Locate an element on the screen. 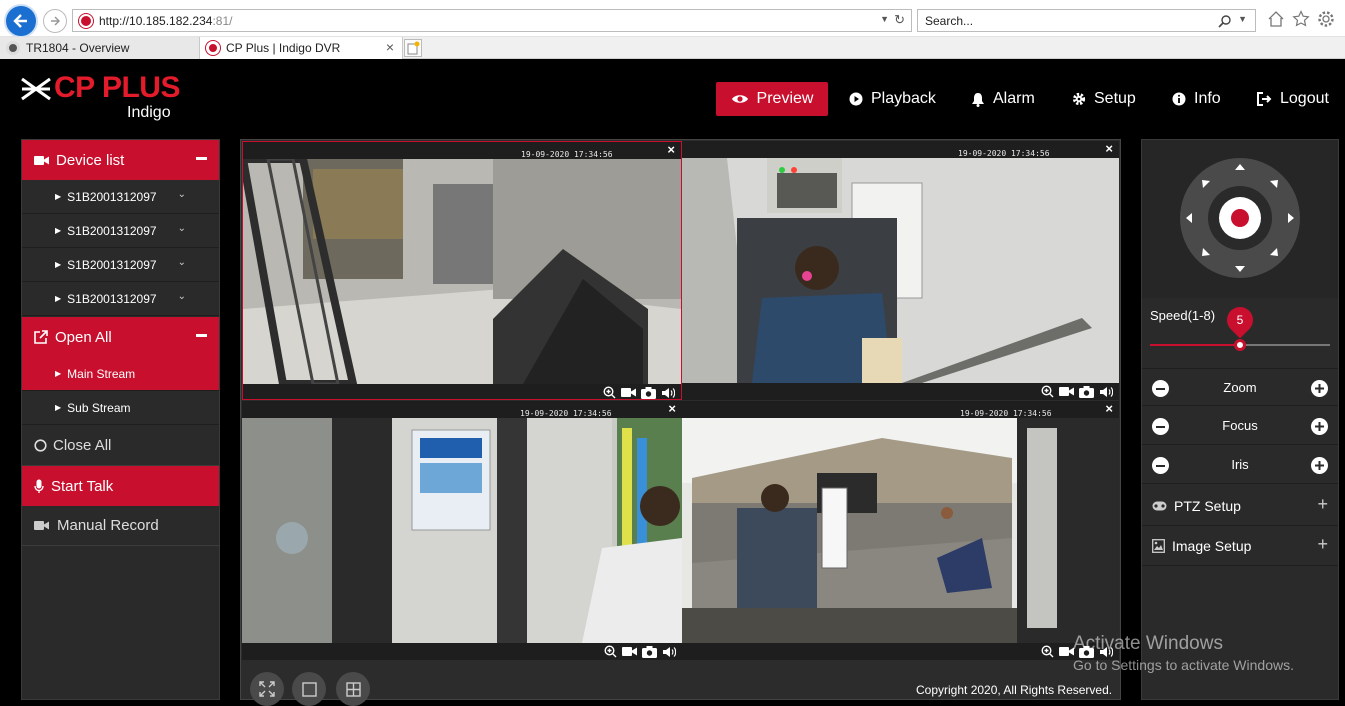 The image size is (1345, 706). eye-icon is located at coordinates (739, 99).